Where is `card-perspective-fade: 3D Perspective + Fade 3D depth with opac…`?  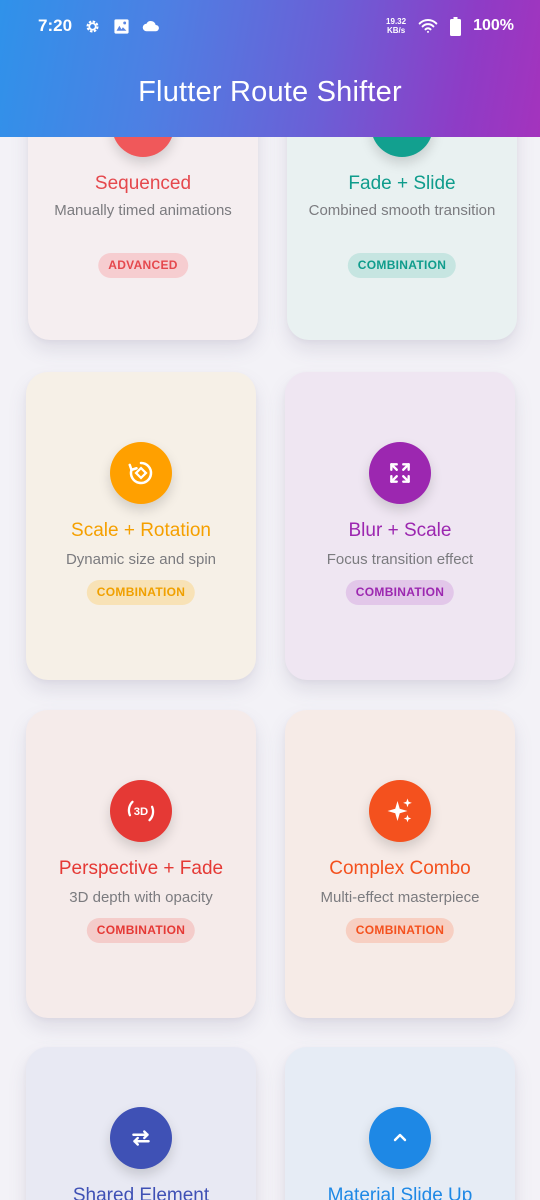 card-perspective-fade: 3D Perspective + Fade 3D depth with opac… is located at coordinates (141, 864).